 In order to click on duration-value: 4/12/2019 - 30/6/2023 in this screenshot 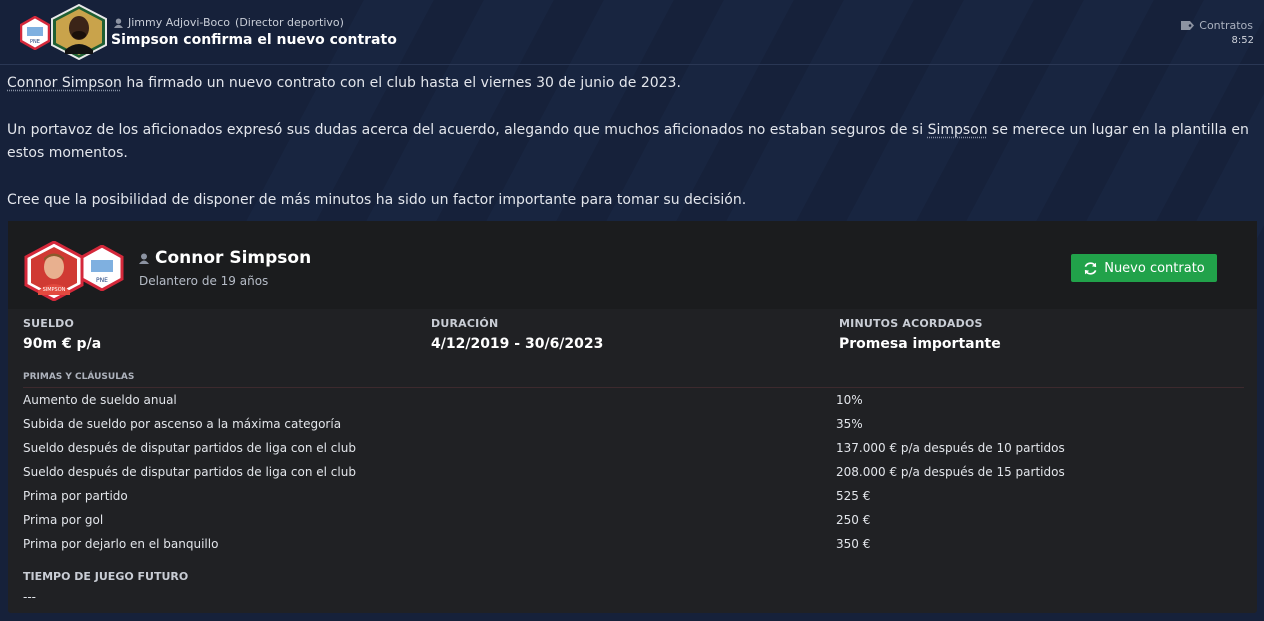, I will do `click(517, 344)`.